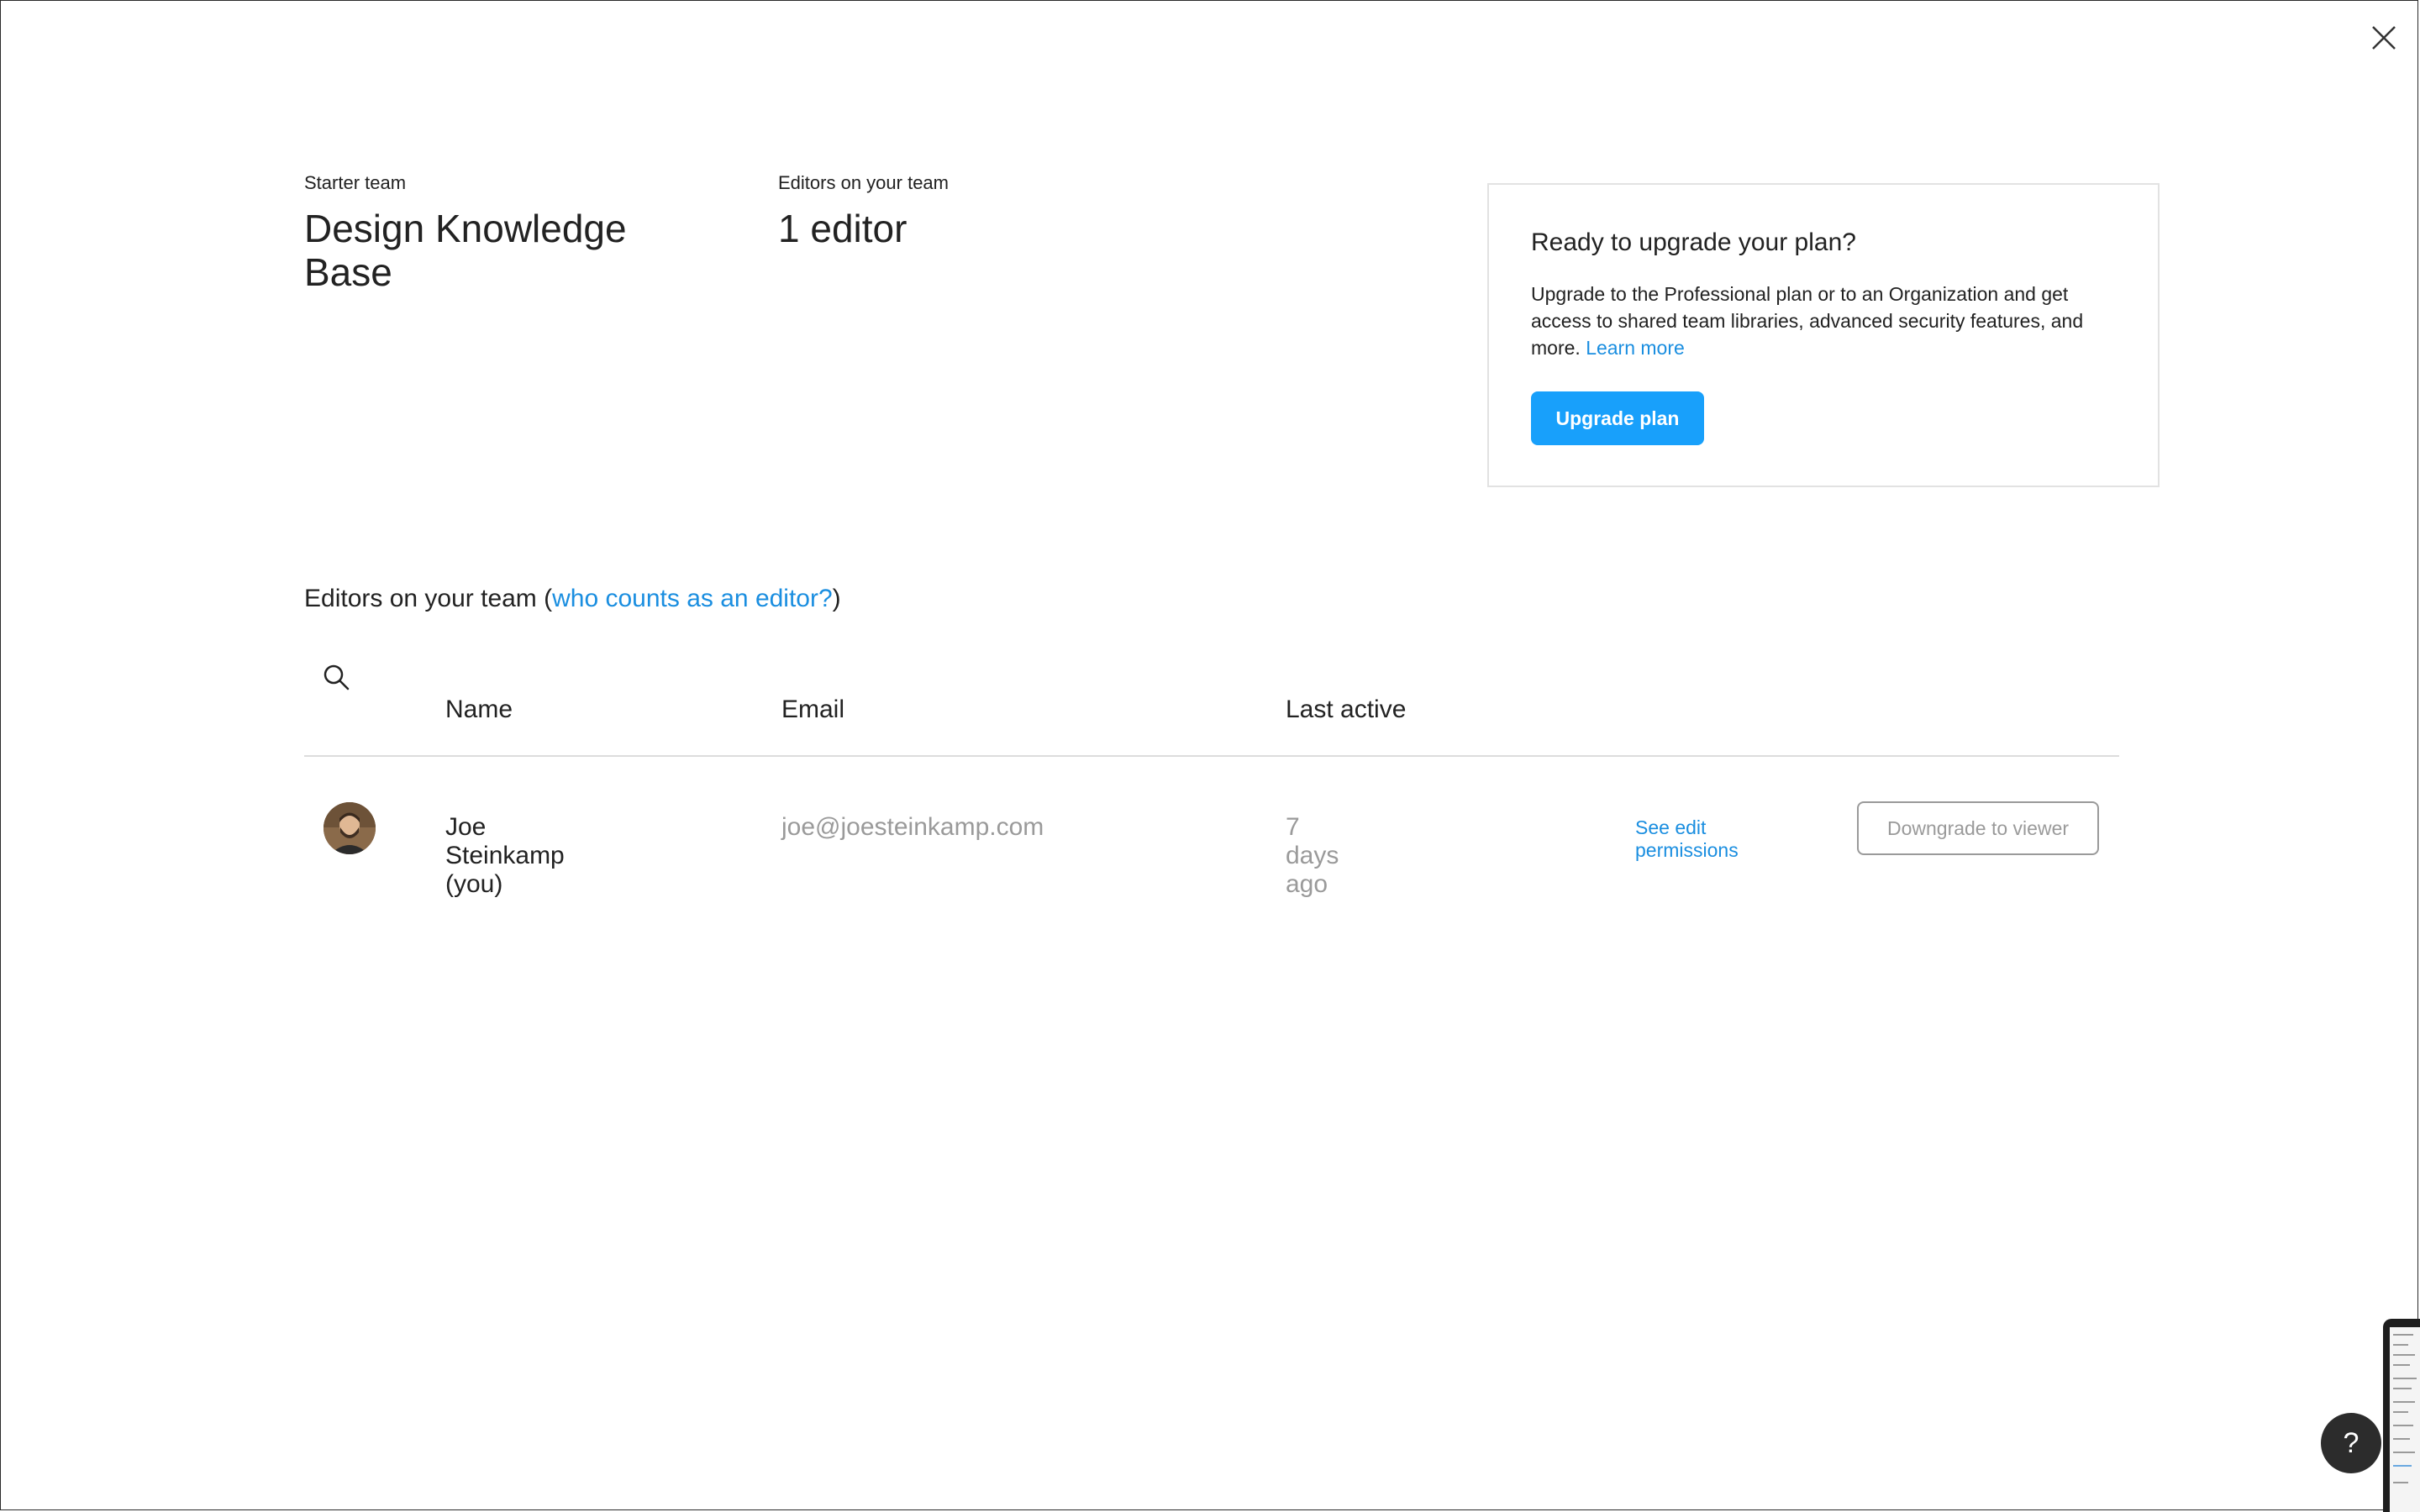 The height and width of the screenshot is (1512, 2420). What do you see at coordinates (837, 598) in the screenshot?
I see `section-title-suffix: )` at bounding box center [837, 598].